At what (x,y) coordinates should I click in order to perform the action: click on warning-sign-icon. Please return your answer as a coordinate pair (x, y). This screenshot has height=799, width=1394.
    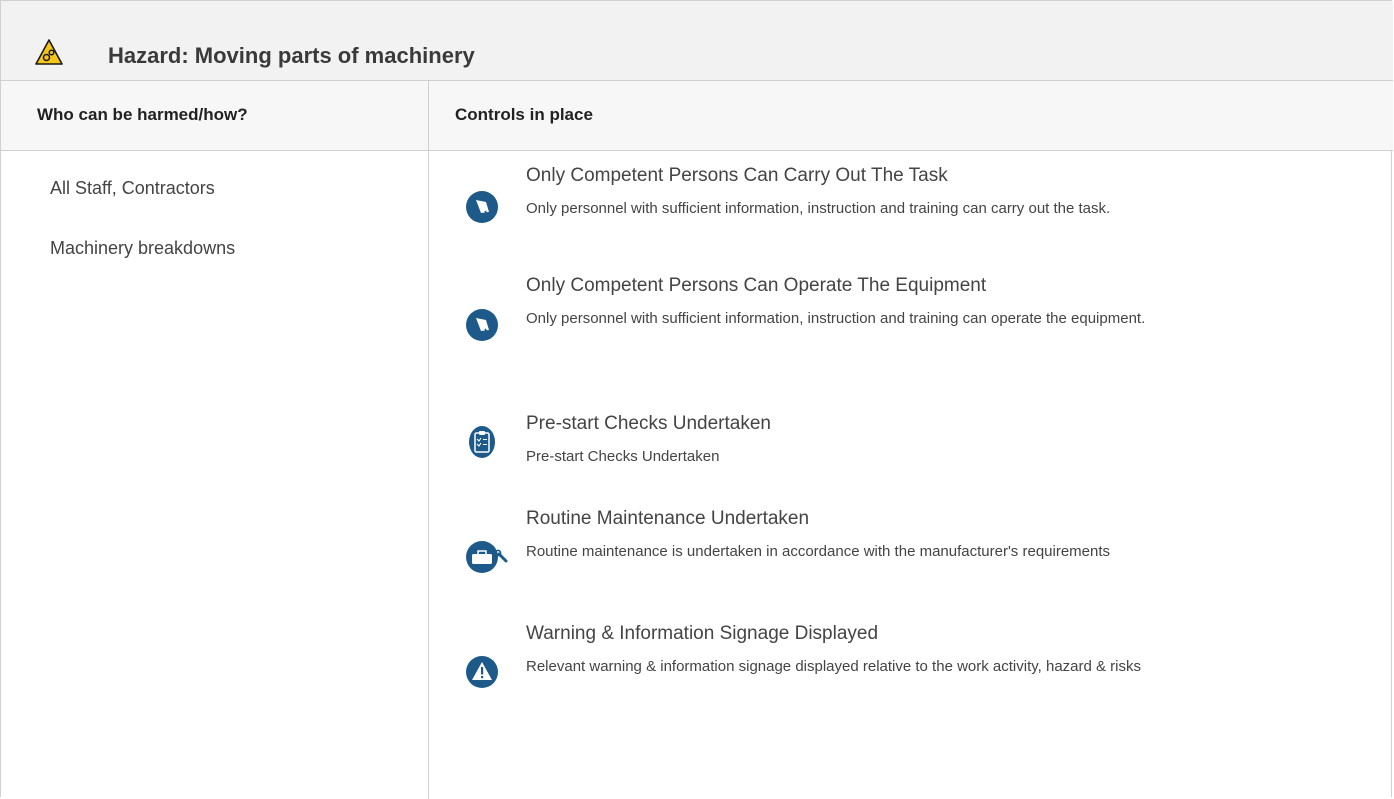
    Looking at the image, I should click on (482, 672).